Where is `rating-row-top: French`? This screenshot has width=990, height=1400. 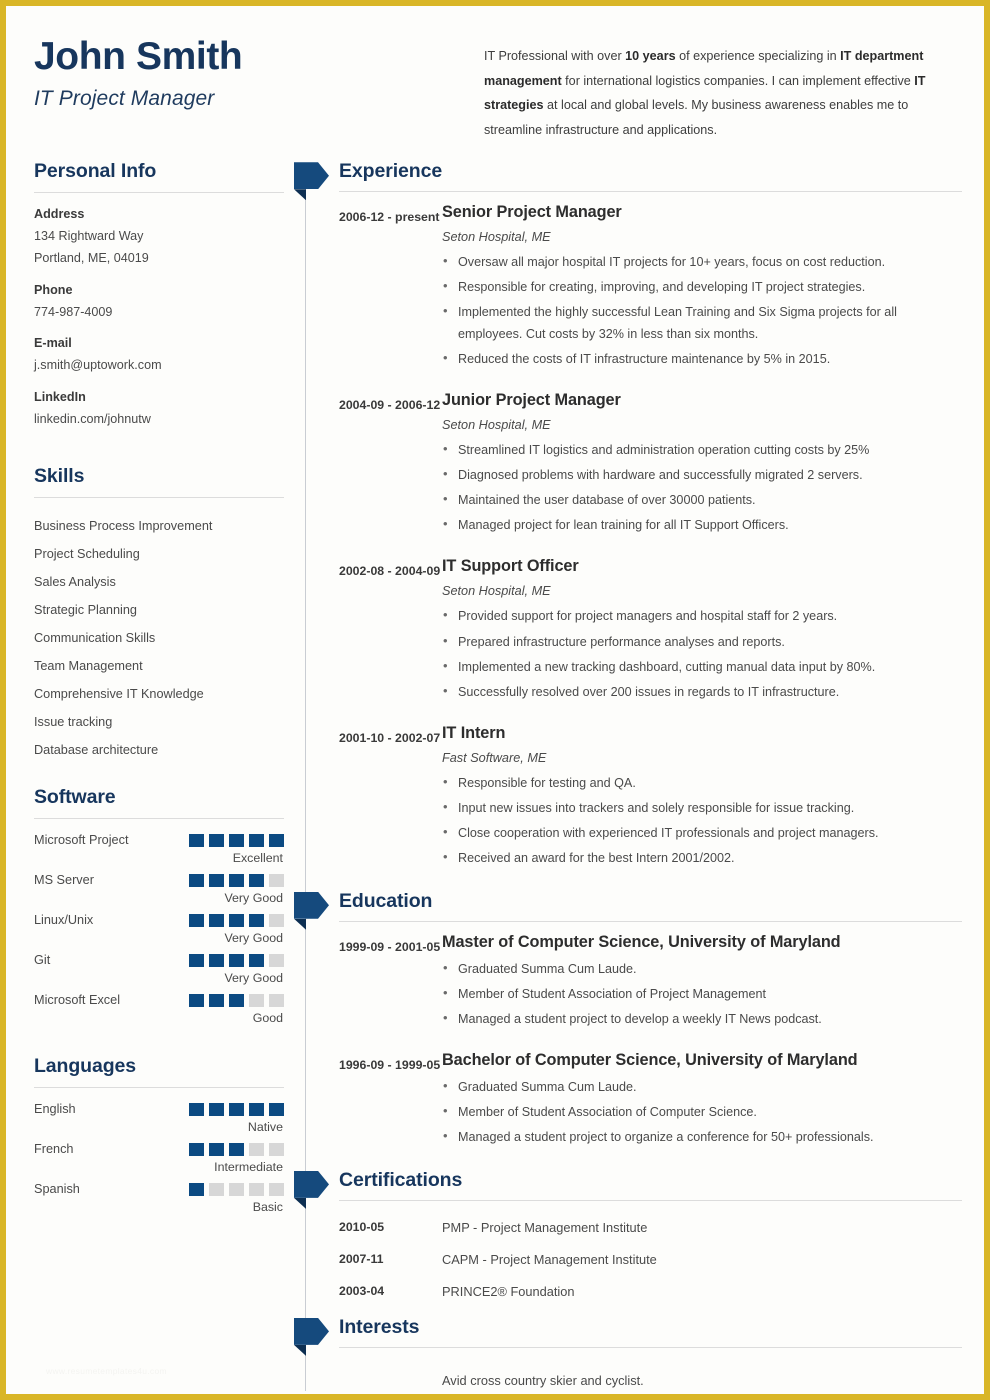
rating-row-top: French is located at coordinates (159, 1149).